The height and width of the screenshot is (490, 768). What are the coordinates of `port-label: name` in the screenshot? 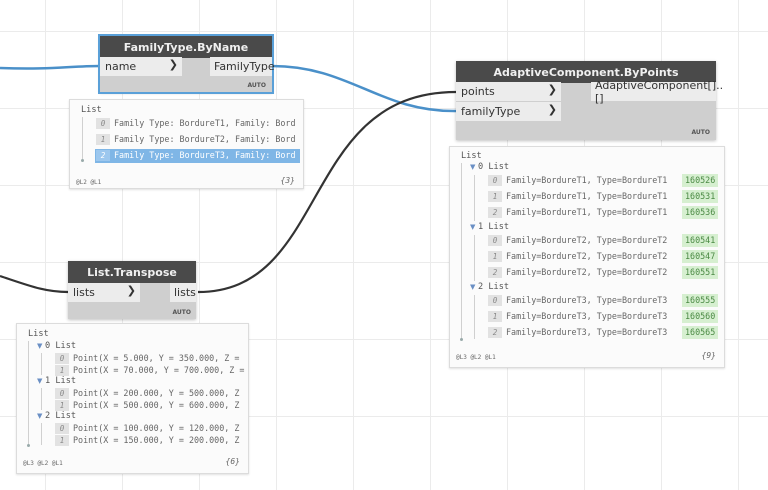 It's located at (121, 66).